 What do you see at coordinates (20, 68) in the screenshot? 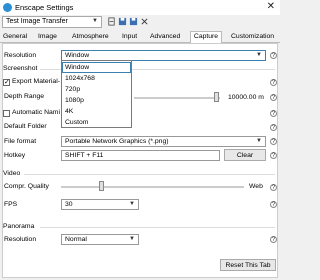
I see `screenshot-section-label: Screenshot` at bounding box center [20, 68].